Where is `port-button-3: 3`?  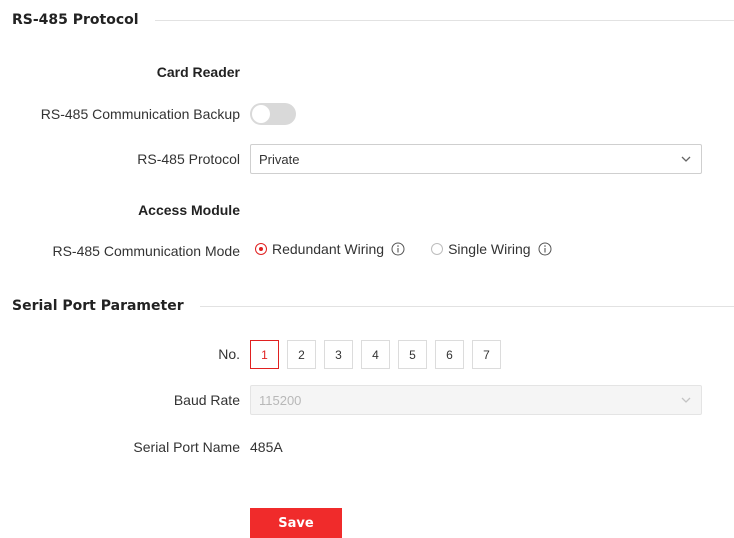 port-button-3: 3 is located at coordinates (338, 354).